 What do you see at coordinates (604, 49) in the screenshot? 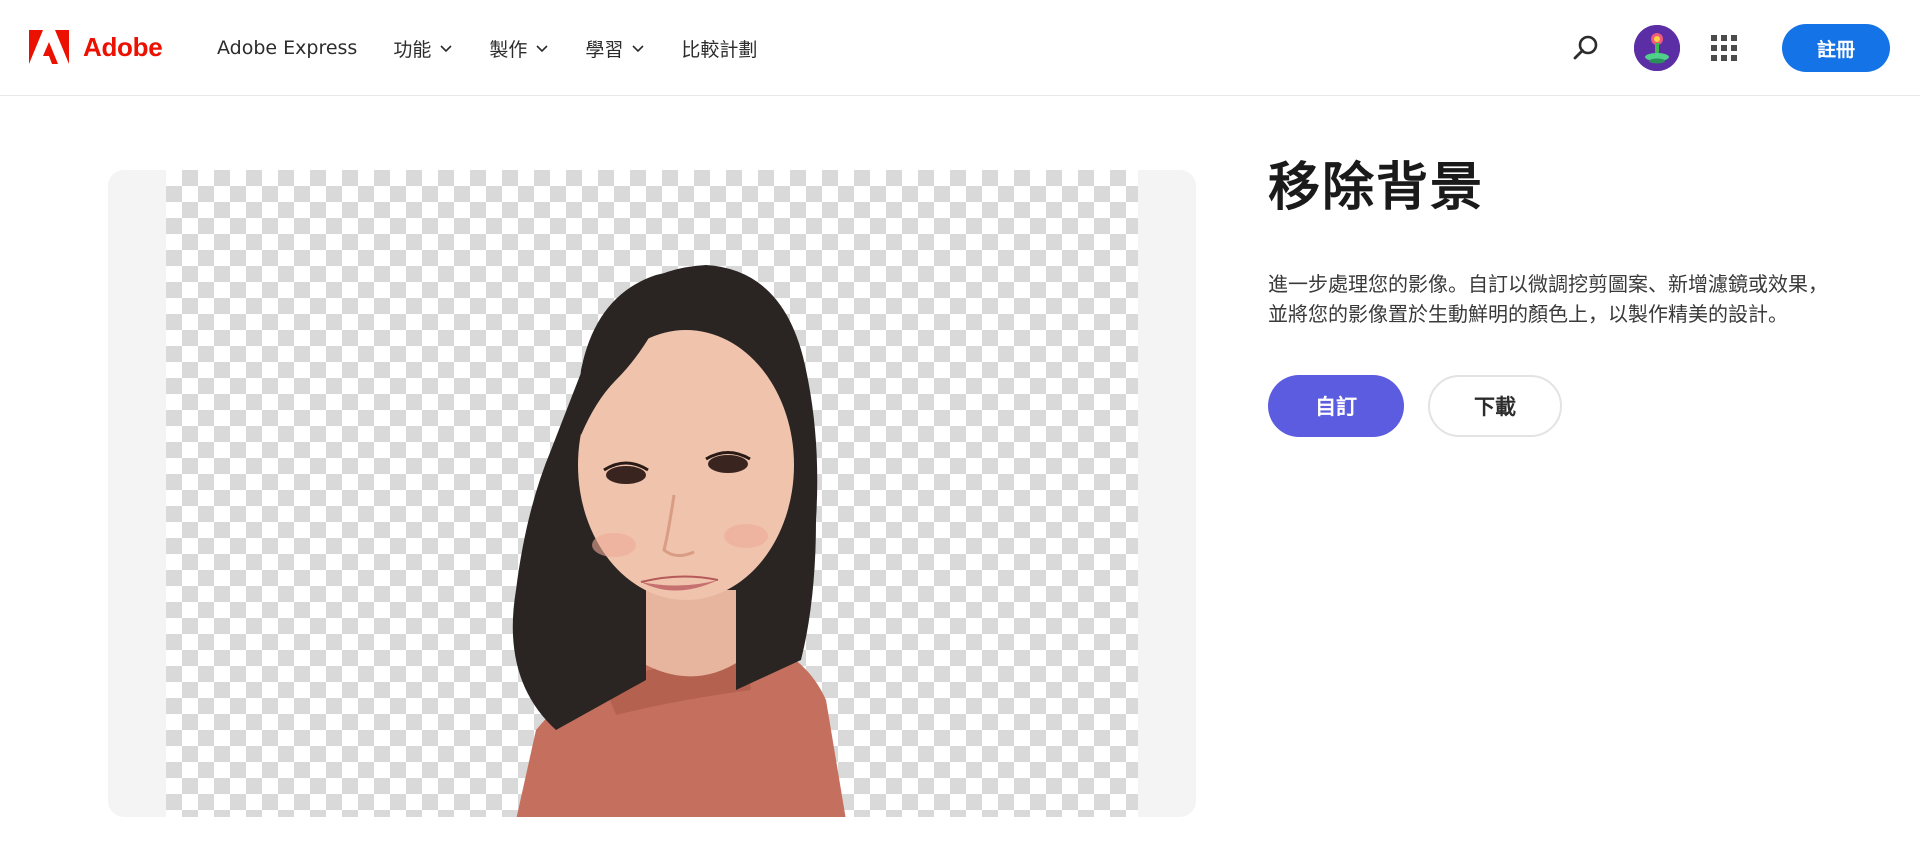
I see `nav-item-label: 學習` at bounding box center [604, 49].